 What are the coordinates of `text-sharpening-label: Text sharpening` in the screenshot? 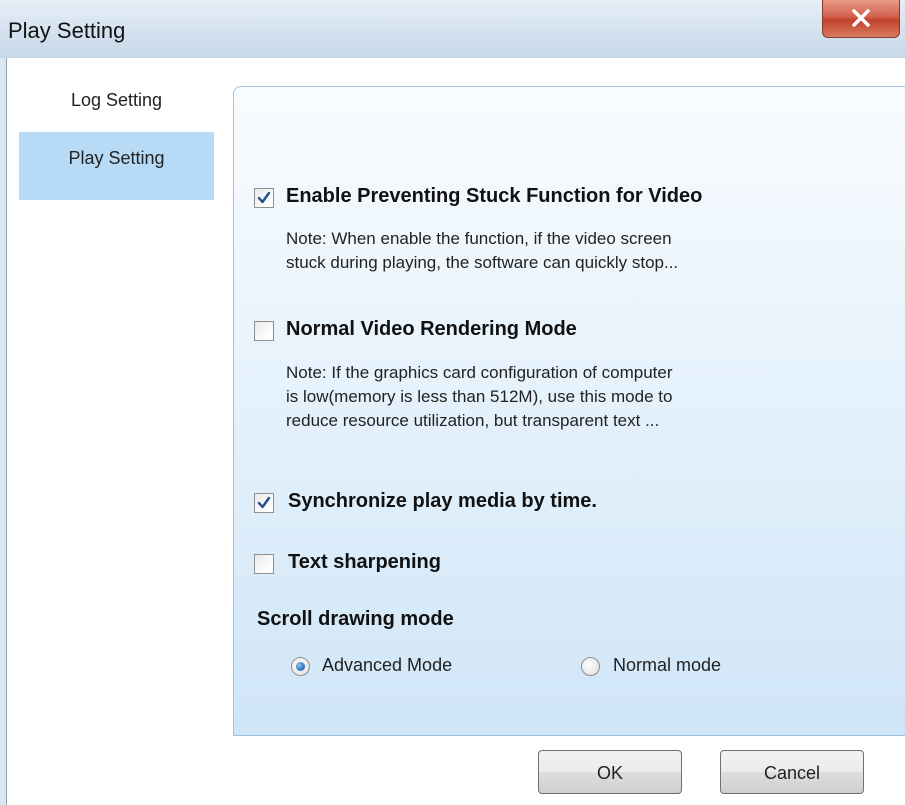 It's located at (364, 562).